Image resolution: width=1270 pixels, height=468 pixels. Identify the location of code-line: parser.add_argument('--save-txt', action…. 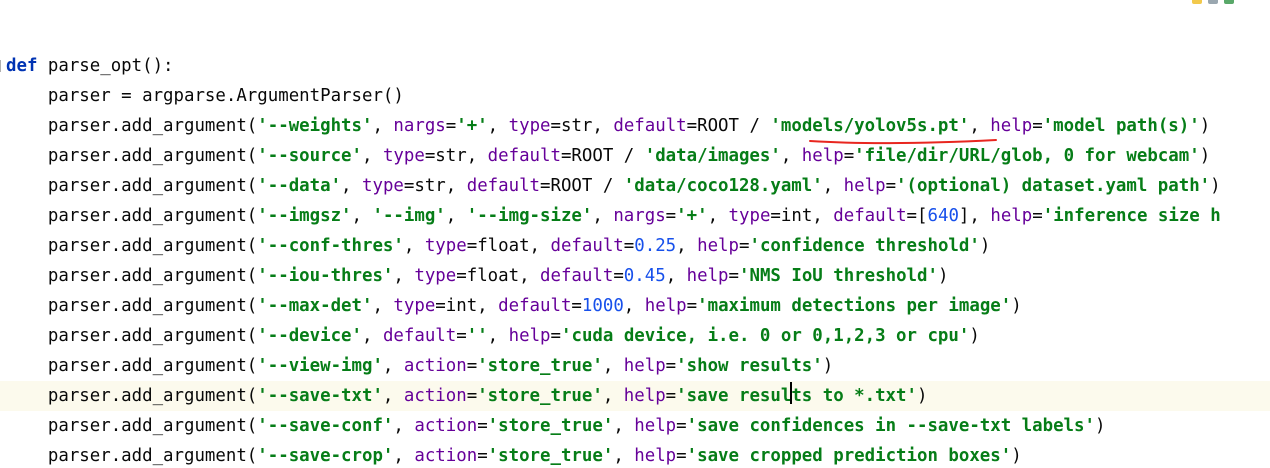
(635, 396).